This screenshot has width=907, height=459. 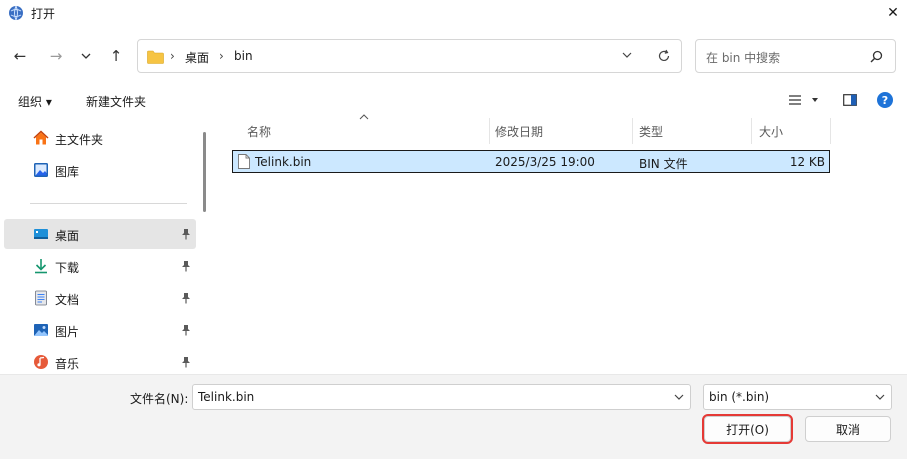 What do you see at coordinates (67, 364) in the screenshot?
I see `sidebar-item-label: 音乐` at bounding box center [67, 364].